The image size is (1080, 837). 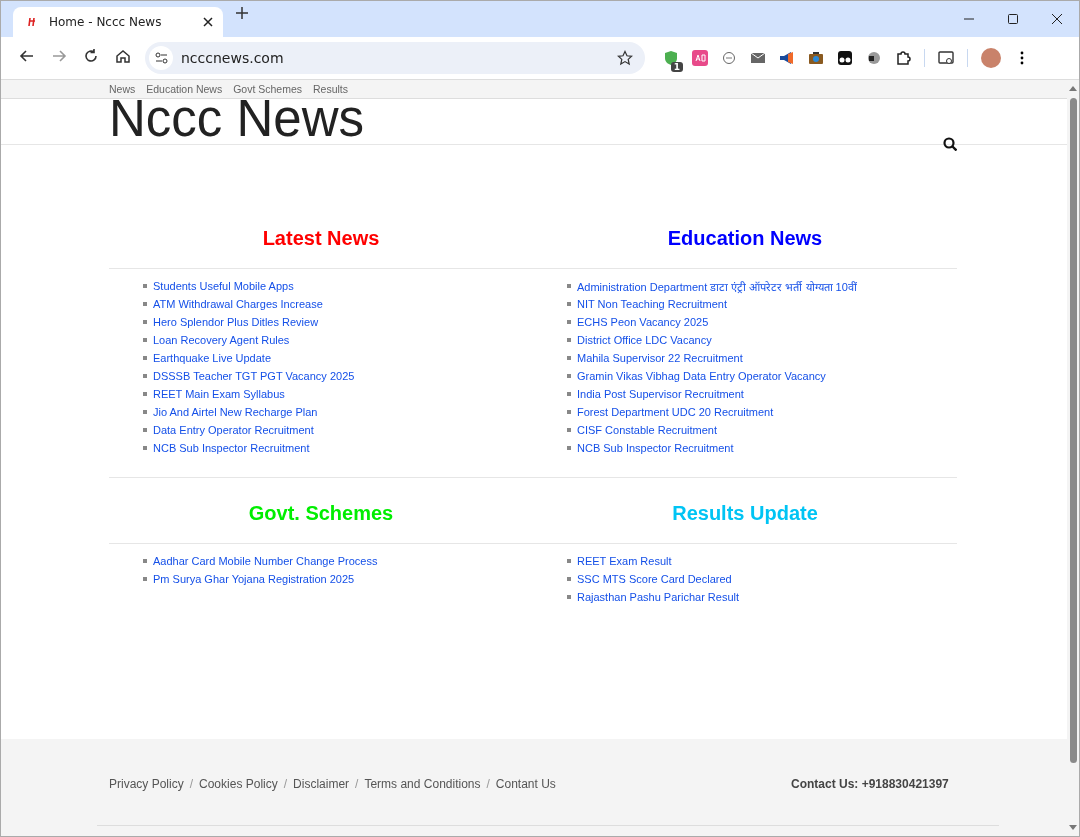 What do you see at coordinates (624, 561) in the screenshot?
I see `article-link: REET Exam Result` at bounding box center [624, 561].